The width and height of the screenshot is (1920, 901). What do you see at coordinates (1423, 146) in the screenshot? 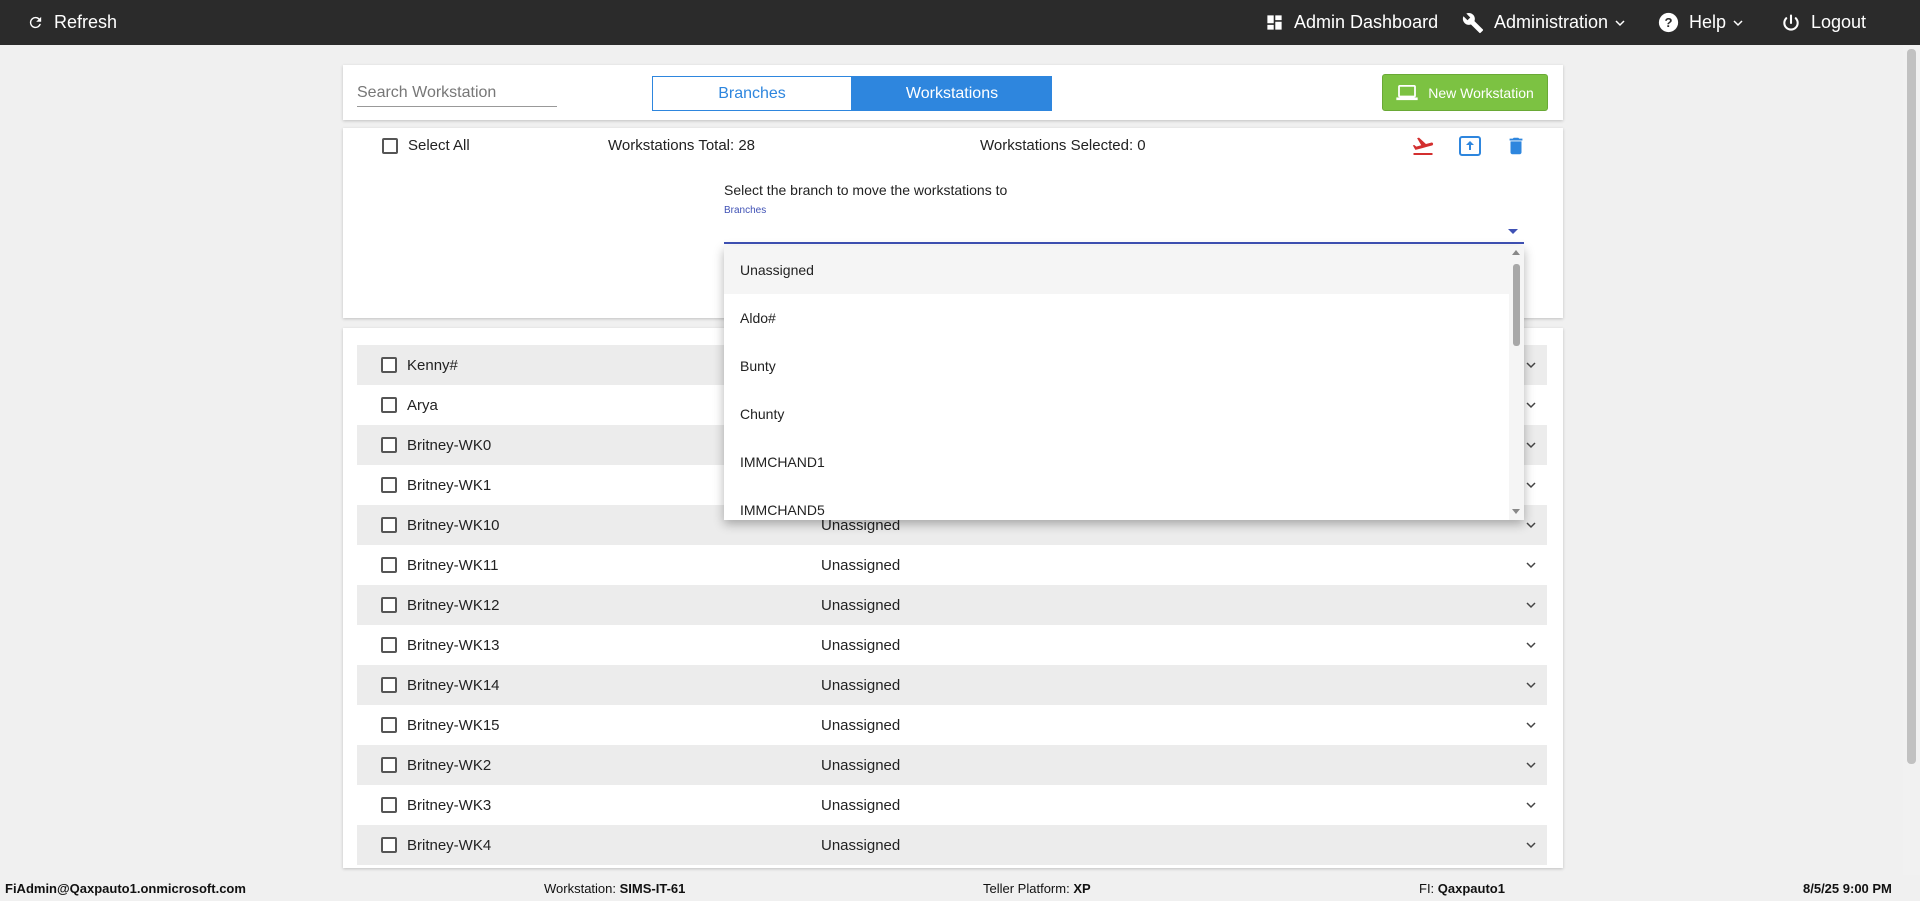
I see `move-workstations-button` at bounding box center [1423, 146].